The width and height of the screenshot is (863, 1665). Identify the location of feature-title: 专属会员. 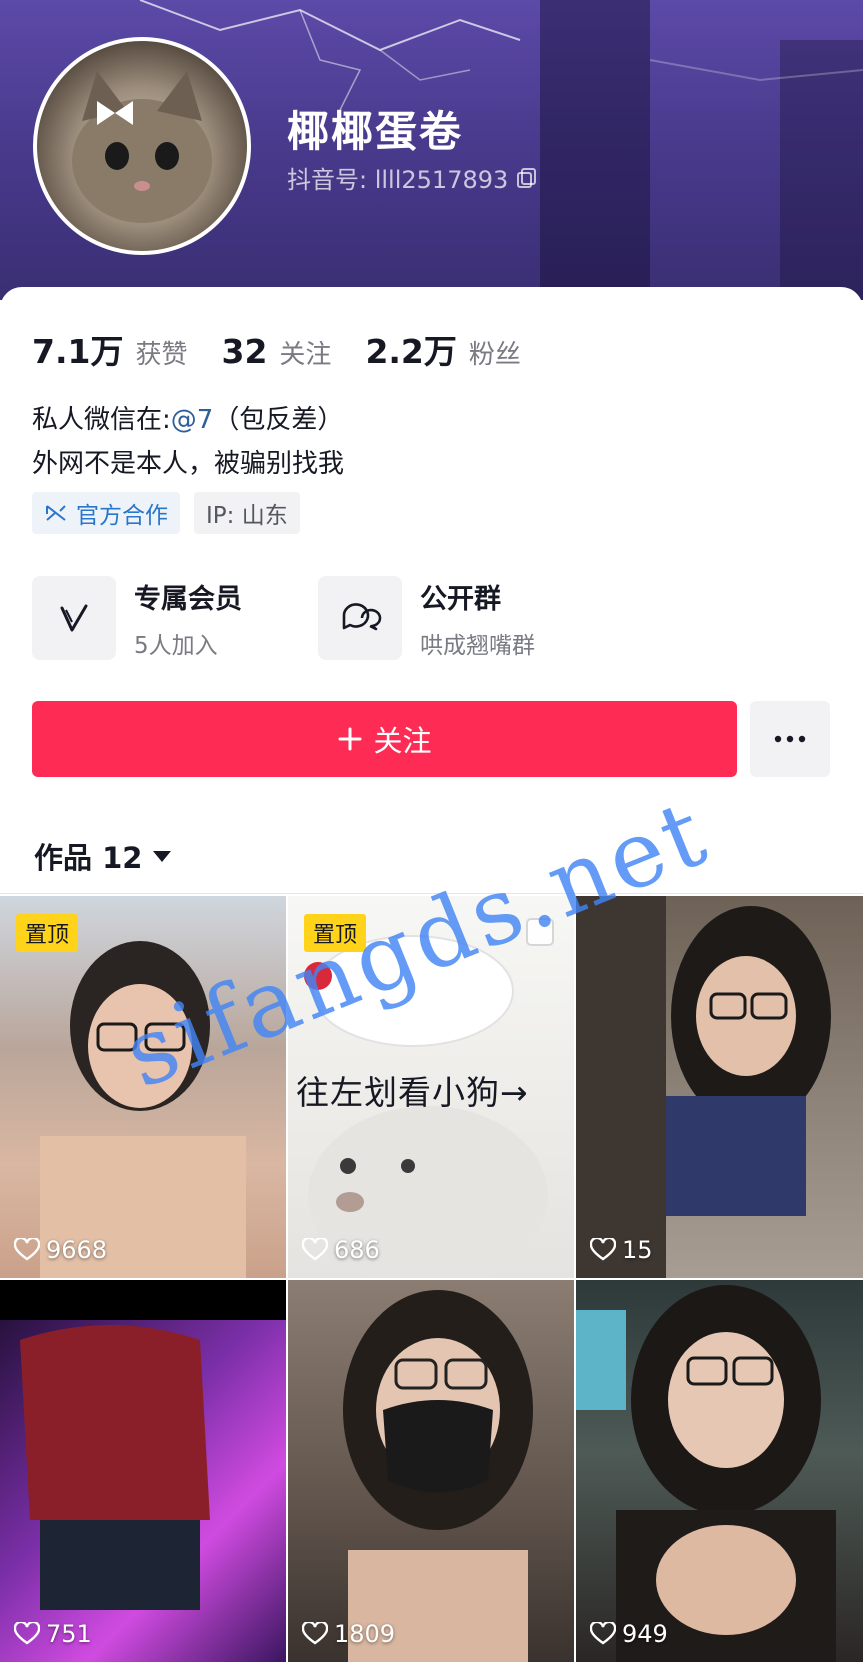
(188, 599).